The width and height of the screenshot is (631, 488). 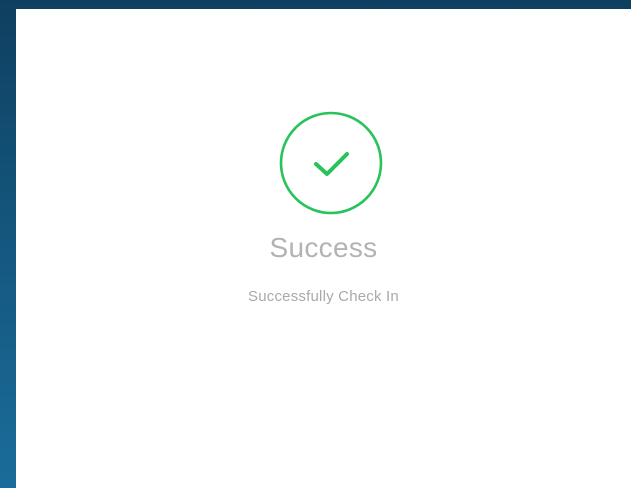 I want to click on success-message: Successfully Check In, so click(x=323, y=296).